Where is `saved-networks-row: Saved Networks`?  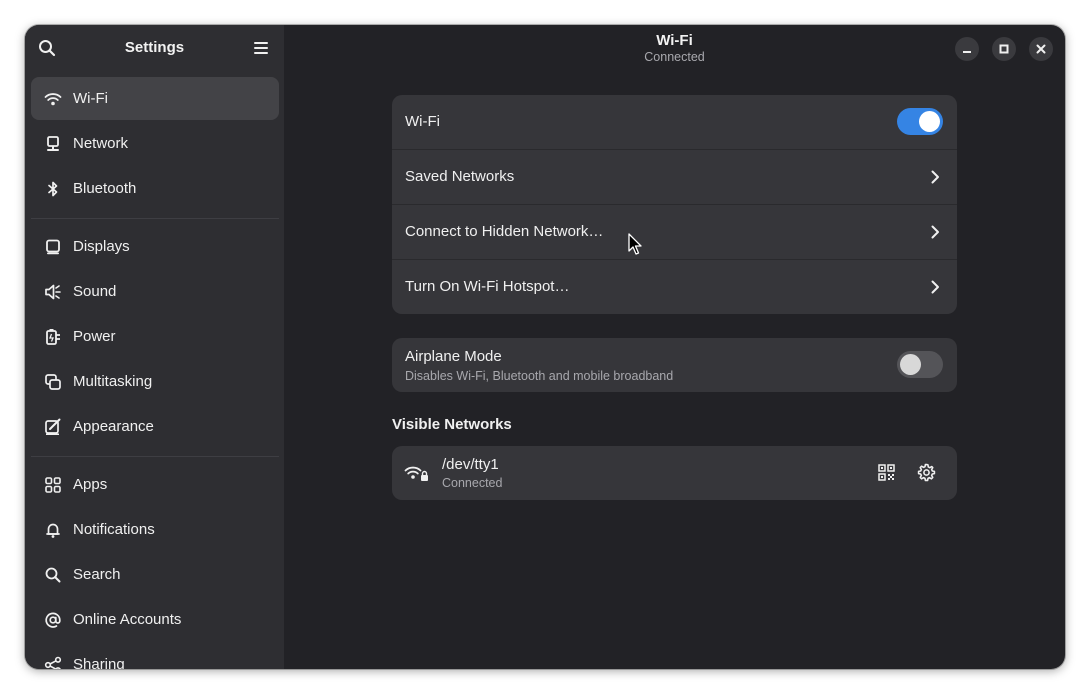 saved-networks-row: Saved Networks is located at coordinates (674, 176).